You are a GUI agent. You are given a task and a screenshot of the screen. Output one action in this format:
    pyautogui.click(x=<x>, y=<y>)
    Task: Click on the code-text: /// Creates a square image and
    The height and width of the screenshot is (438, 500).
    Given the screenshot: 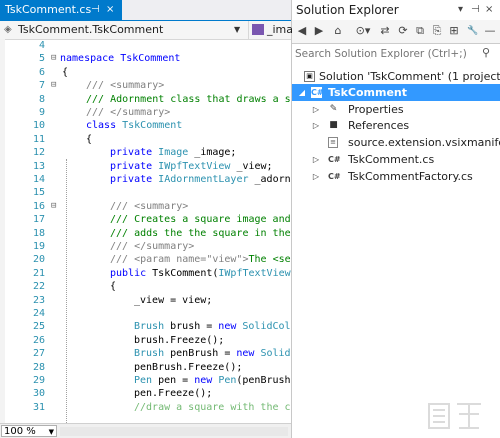 What is the action you would take?
    pyautogui.click(x=200, y=220)
    